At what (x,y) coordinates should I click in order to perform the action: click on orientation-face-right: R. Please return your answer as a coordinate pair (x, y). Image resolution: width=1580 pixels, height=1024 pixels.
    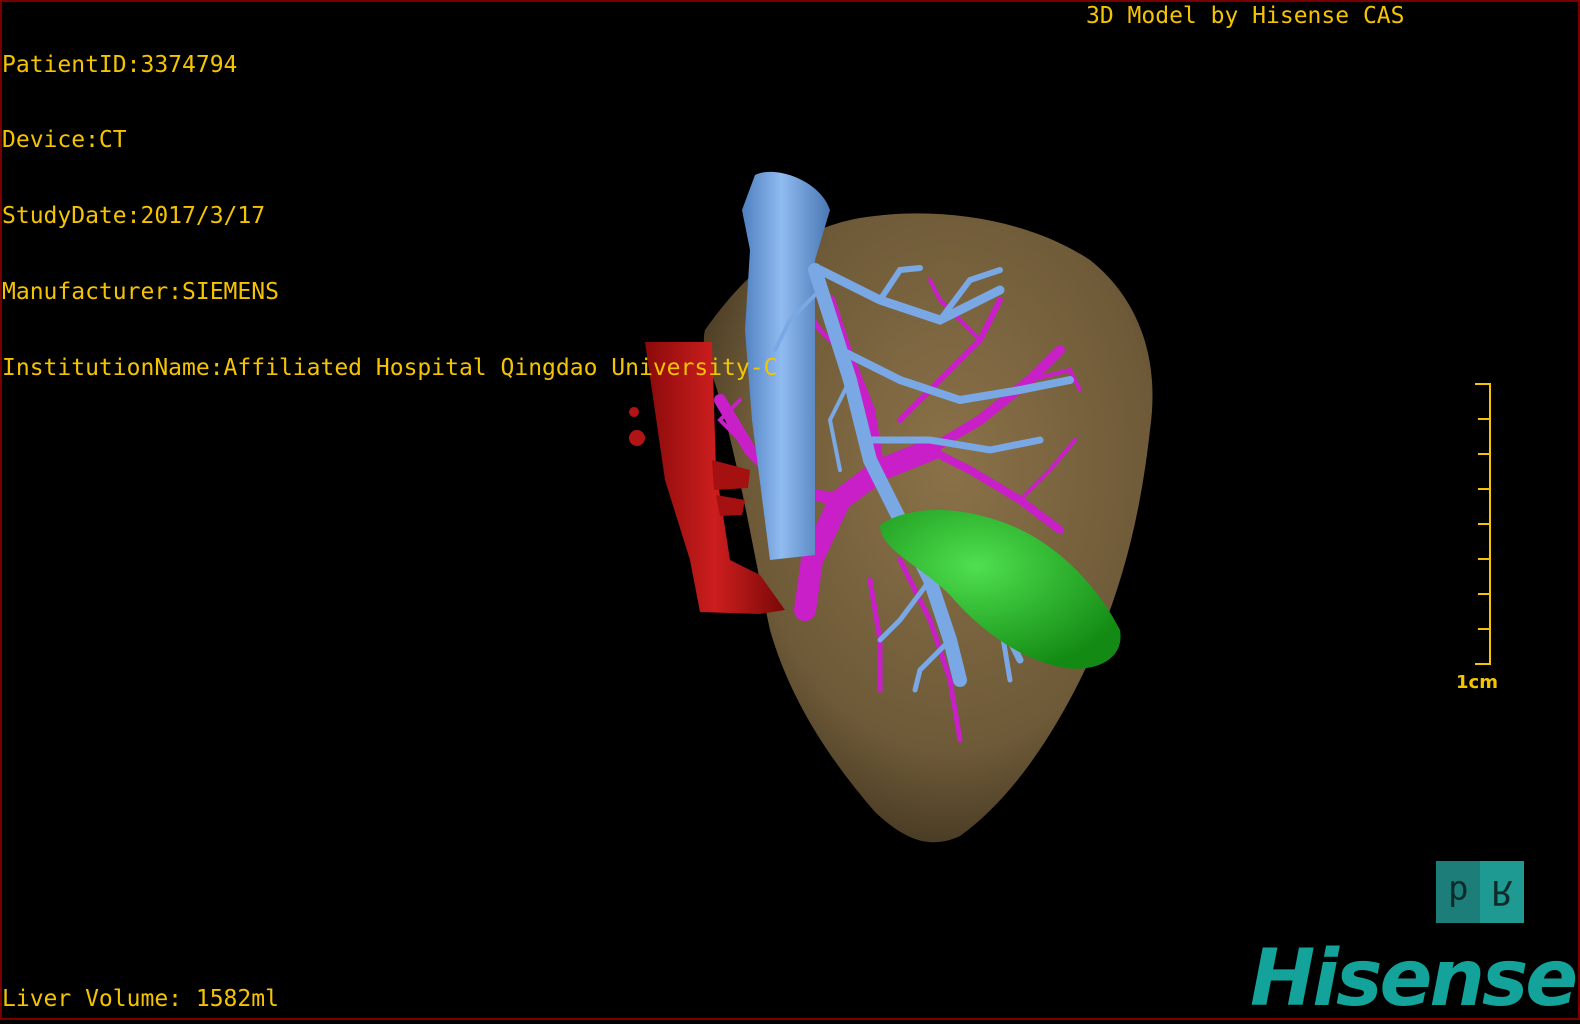
    Looking at the image, I should click on (1502, 892).